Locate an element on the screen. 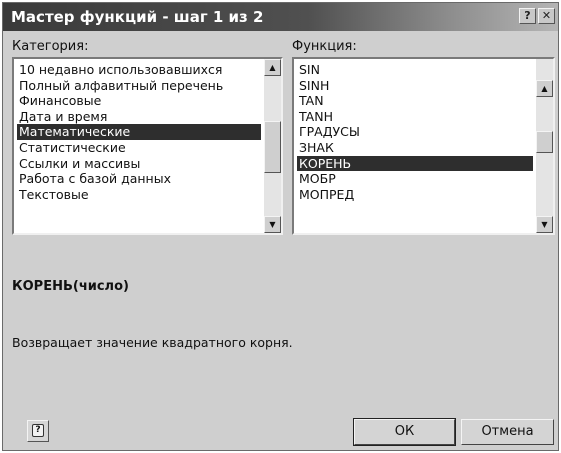 The image size is (561, 453). category-list-item: Ссылки и массивы is located at coordinates (139, 164).